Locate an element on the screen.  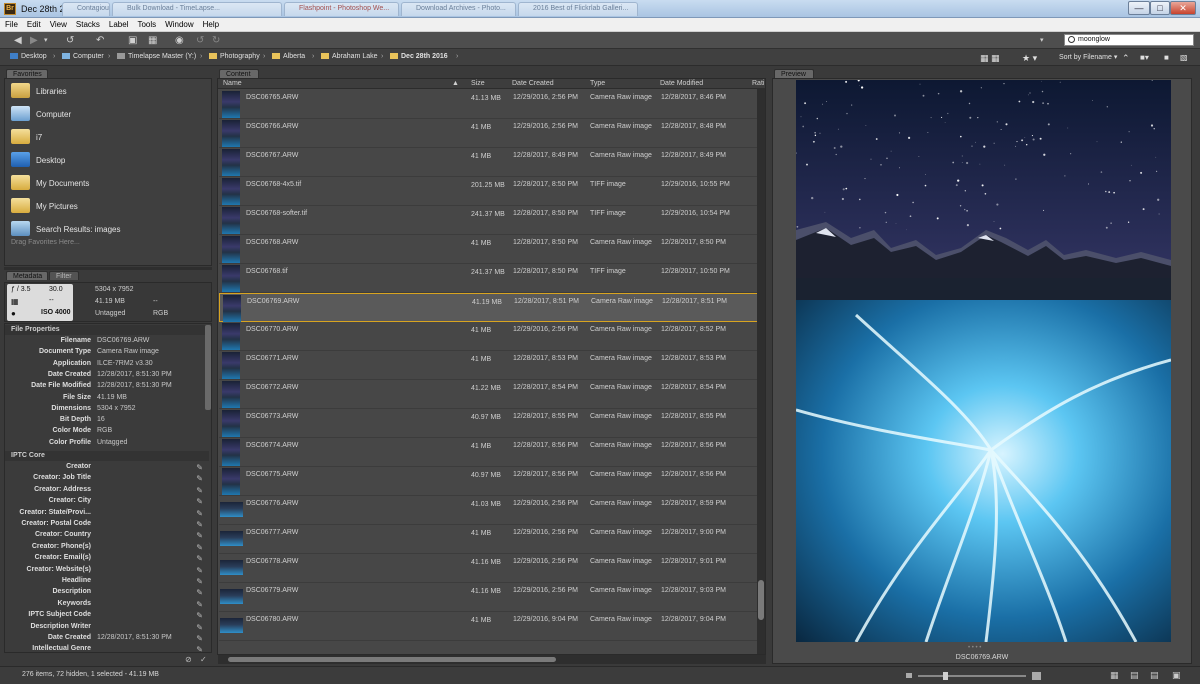
star-filter-icon: ★ ▾ is located at coordinates (1029, 58).